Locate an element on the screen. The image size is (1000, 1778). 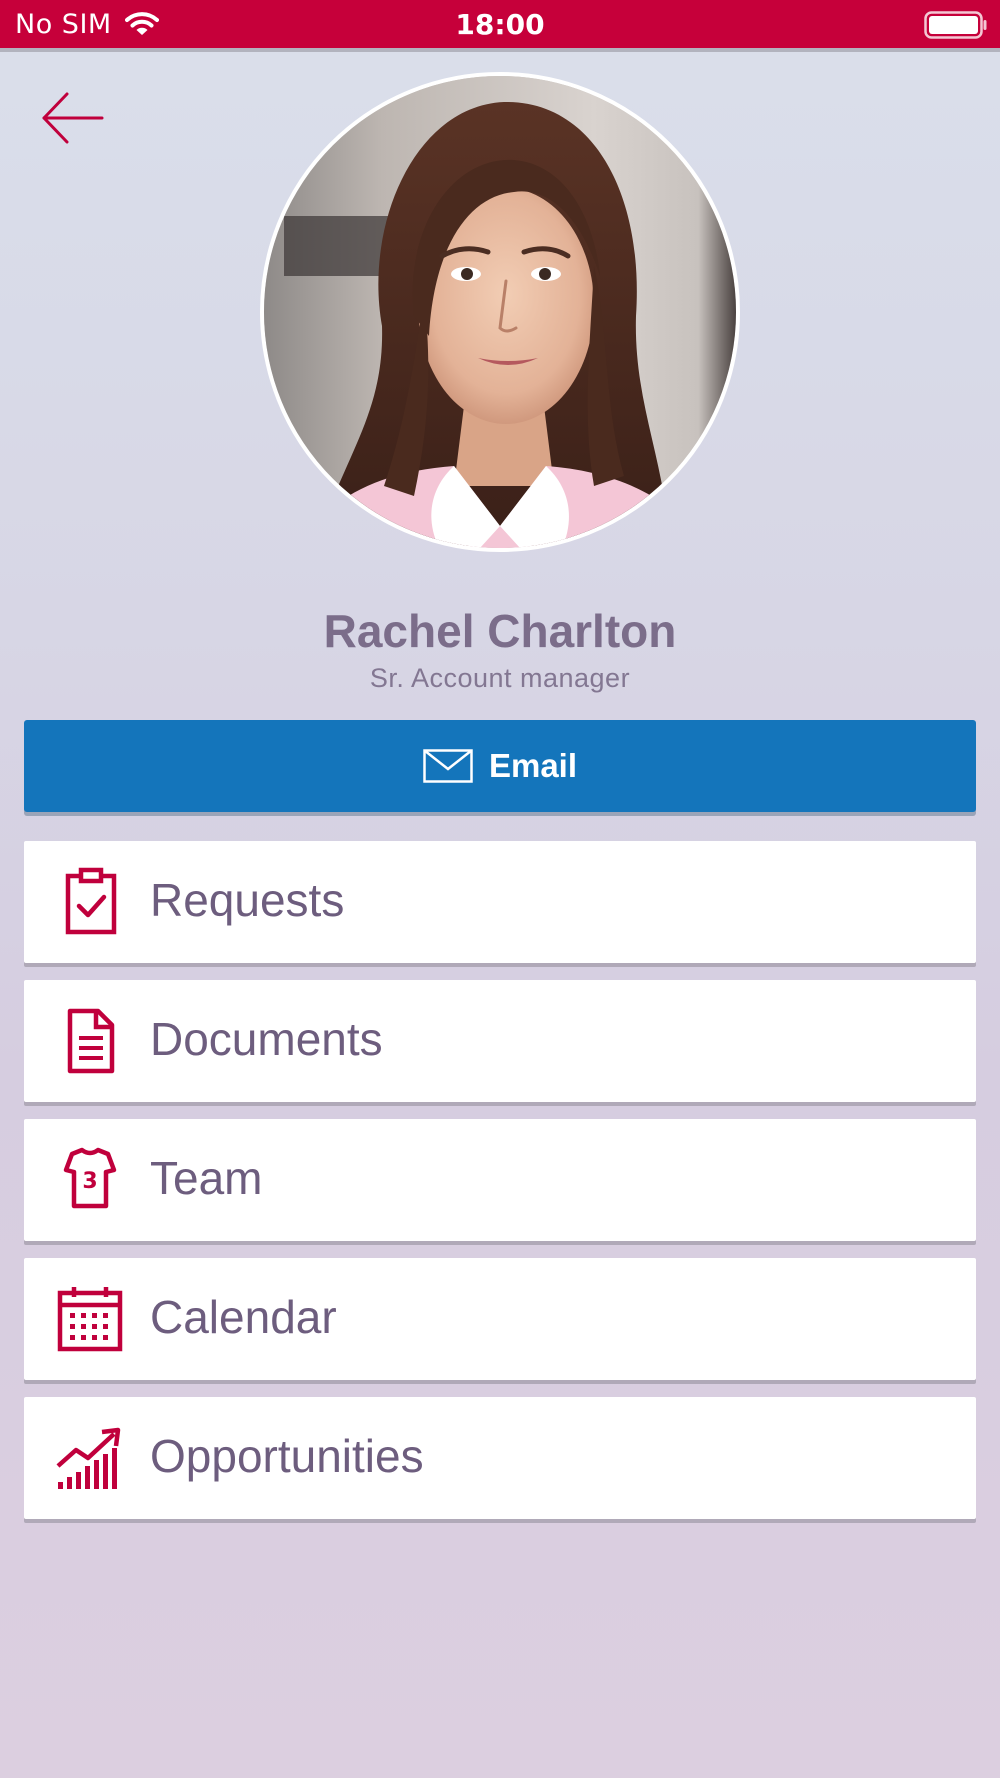
profile-photo is located at coordinates (500, 312).